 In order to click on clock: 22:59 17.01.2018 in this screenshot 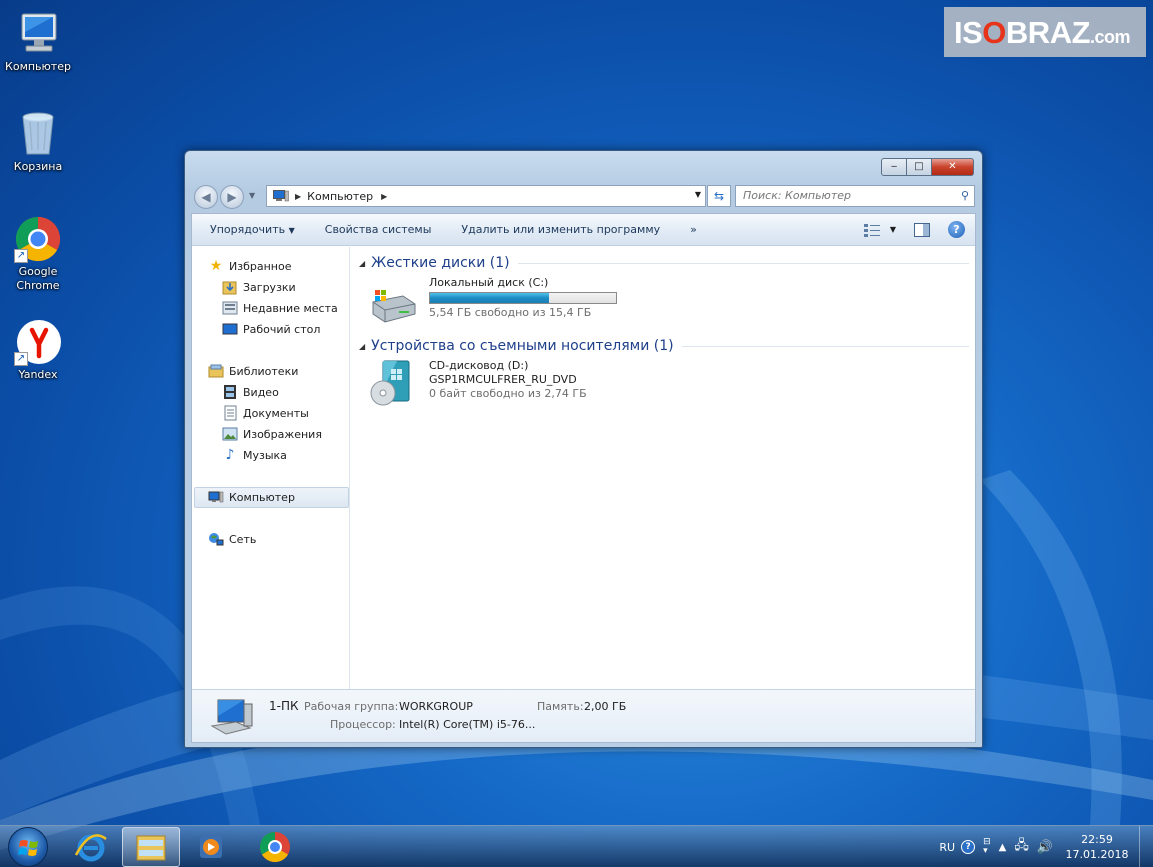, I will do `click(1097, 847)`.